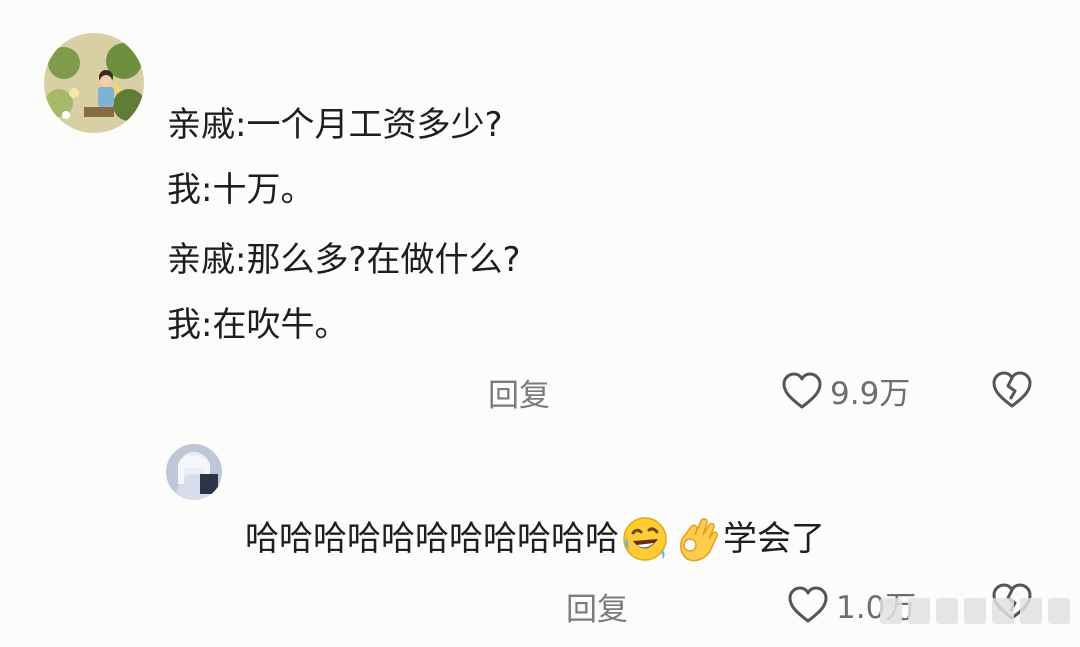 This screenshot has height=647, width=1080. What do you see at coordinates (975, 611) in the screenshot?
I see `watermark` at bounding box center [975, 611].